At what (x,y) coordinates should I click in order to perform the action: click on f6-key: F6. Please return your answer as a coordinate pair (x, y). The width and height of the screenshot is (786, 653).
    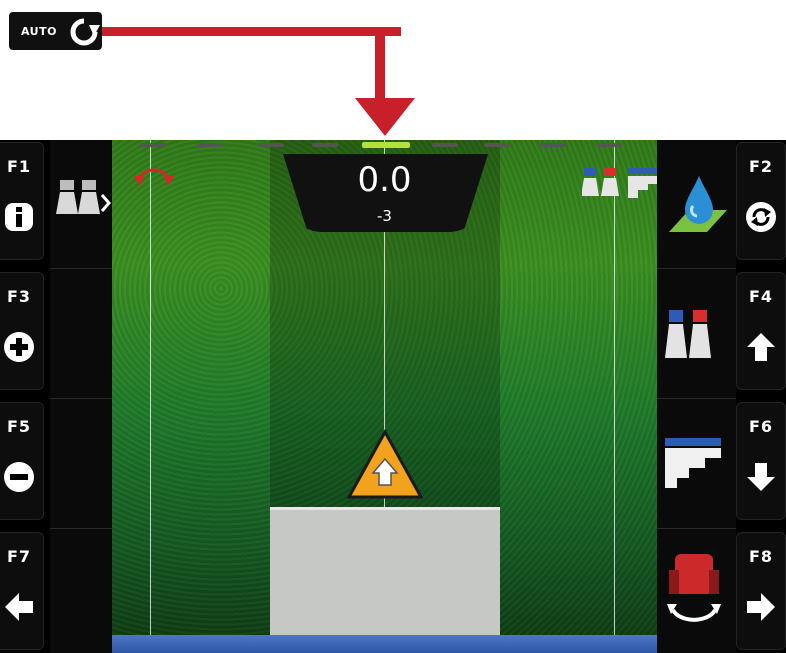
    Looking at the image, I should click on (761, 461).